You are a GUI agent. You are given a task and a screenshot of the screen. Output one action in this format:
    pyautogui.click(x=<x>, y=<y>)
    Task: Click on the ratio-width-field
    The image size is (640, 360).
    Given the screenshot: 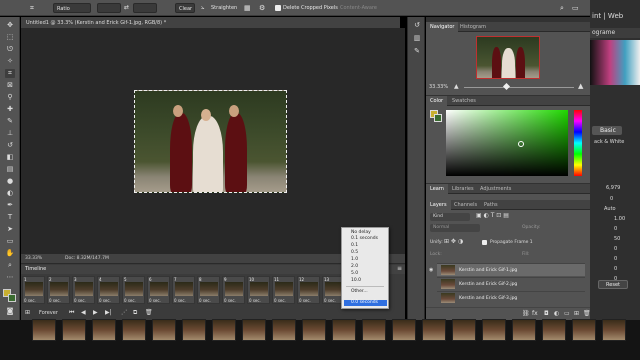 What is the action you would take?
    pyautogui.click(x=109, y=8)
    